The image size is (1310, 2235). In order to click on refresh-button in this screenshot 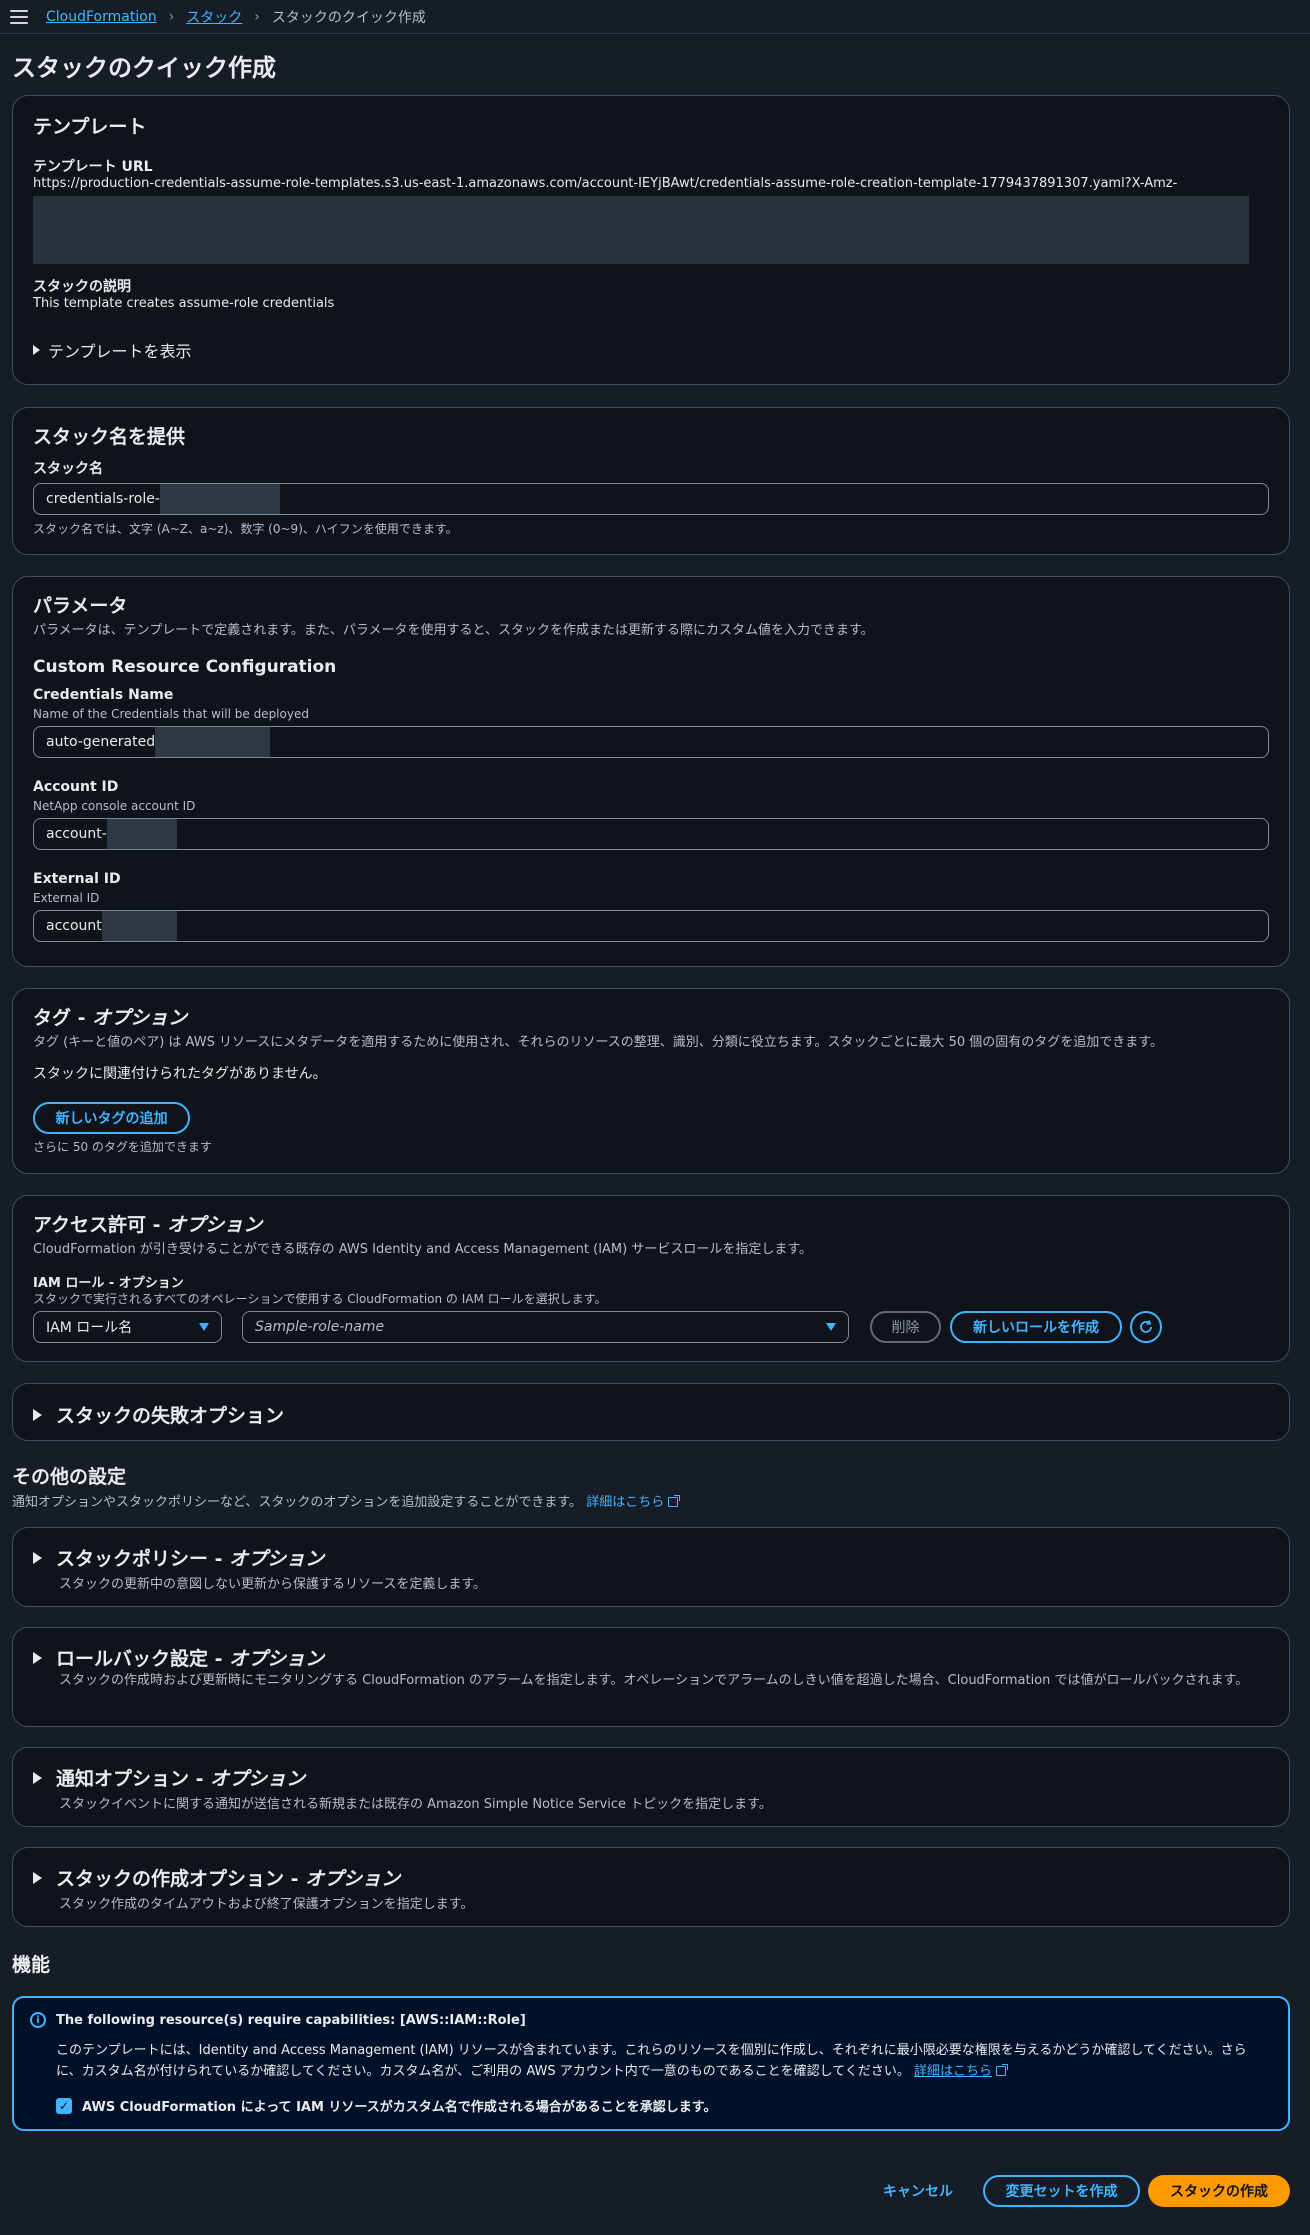, I will do `click(1146, 1327)`.